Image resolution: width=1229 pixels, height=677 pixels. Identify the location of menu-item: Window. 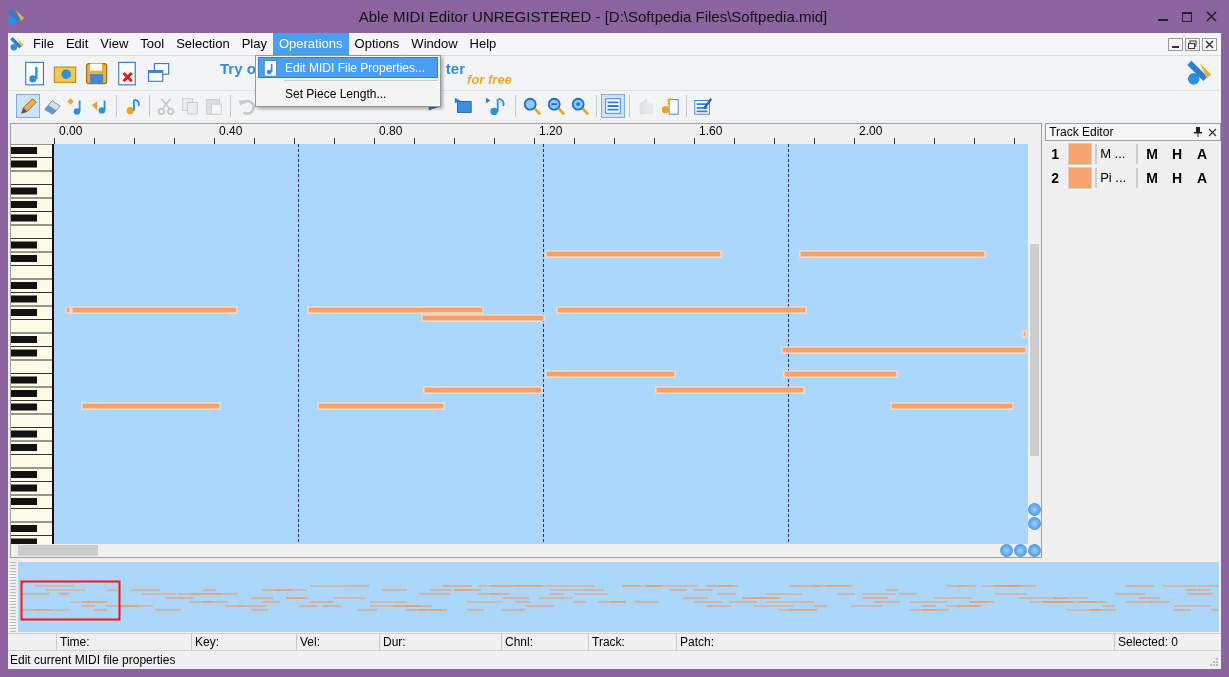
(434, 44).